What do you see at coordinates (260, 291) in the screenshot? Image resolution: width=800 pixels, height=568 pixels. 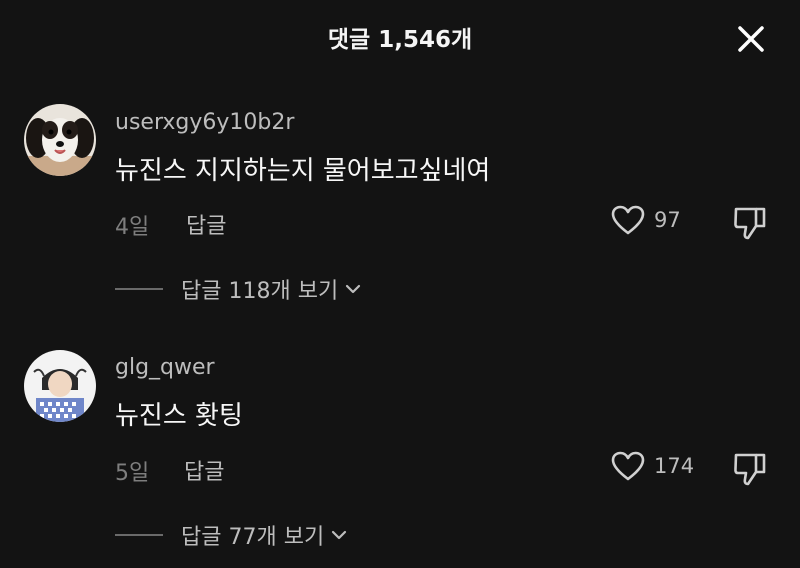 I see `view-replies-label: 답글 118개 보기` at bounding box center [260, 291].